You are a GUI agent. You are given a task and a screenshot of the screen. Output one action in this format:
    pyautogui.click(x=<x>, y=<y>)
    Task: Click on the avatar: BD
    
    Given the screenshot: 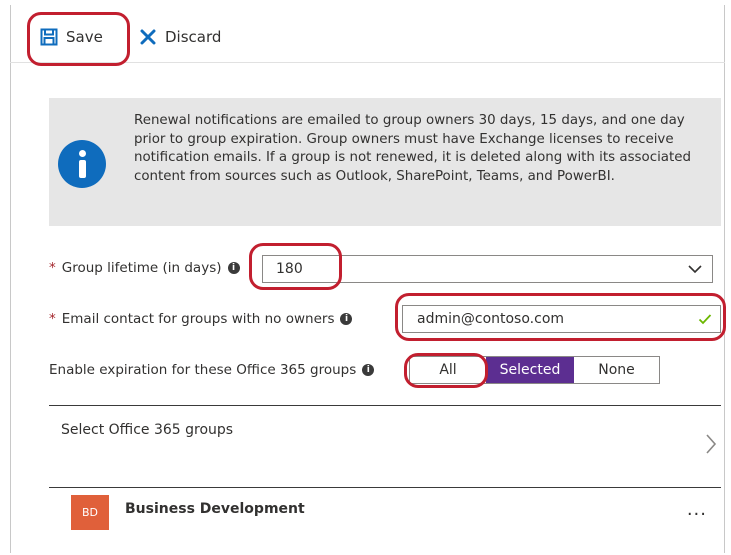 What is the action you would take?
    pyautogui.click(x=90, y=512)
    